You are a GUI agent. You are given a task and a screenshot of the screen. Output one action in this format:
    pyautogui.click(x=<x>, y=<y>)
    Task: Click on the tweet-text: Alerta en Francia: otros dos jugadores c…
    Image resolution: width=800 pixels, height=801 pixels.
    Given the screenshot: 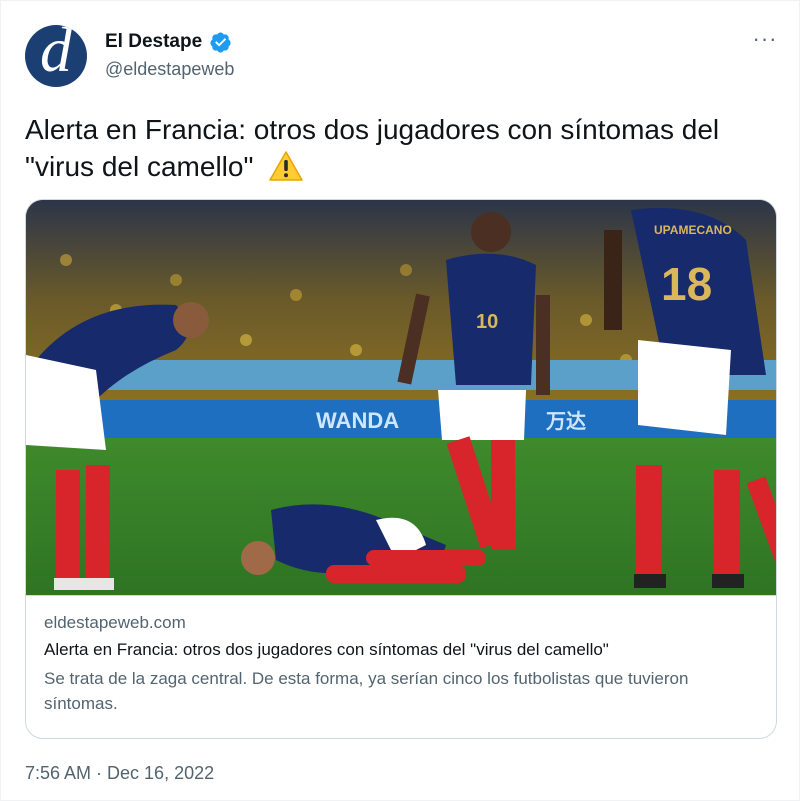 What is the action you would take?
    pyautogui.click(x=395, y=148)
    